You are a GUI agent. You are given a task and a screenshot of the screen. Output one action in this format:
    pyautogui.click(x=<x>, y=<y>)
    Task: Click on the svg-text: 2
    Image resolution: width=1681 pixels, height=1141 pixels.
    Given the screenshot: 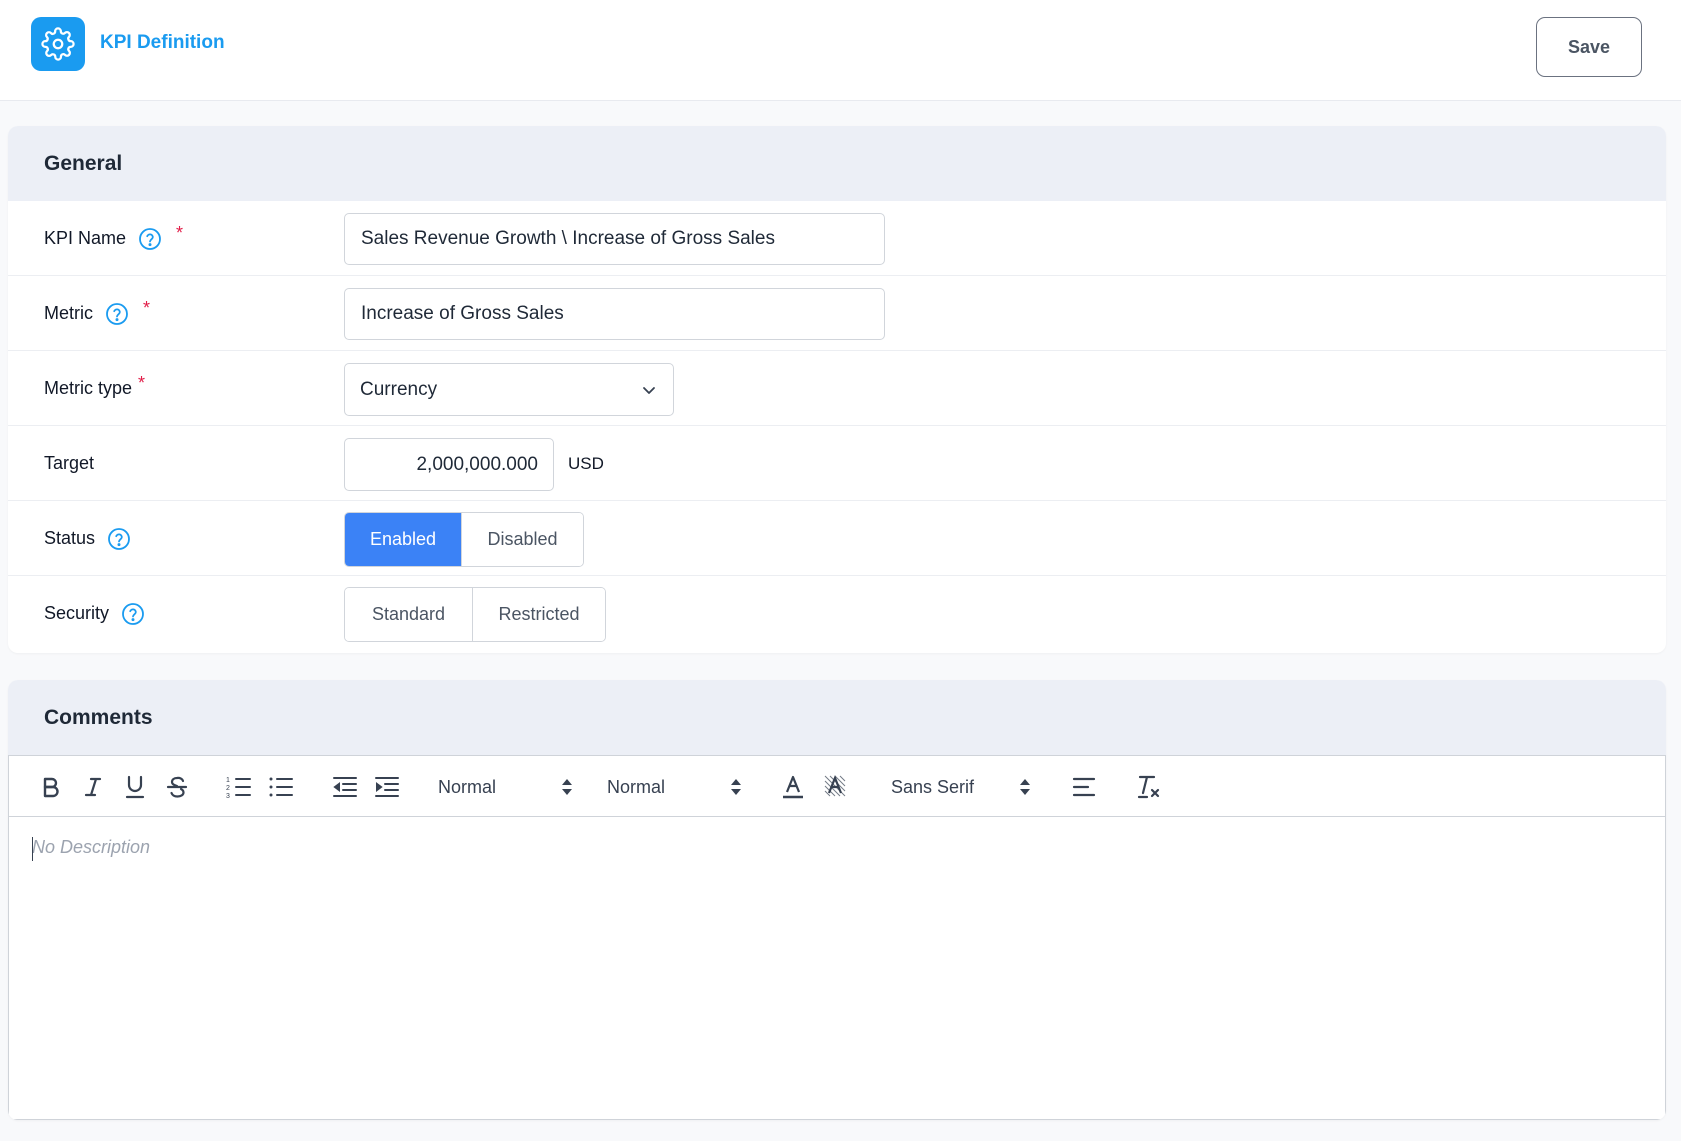 What is the action you would take?
    pyautogui.click(x=228, y=788)
    